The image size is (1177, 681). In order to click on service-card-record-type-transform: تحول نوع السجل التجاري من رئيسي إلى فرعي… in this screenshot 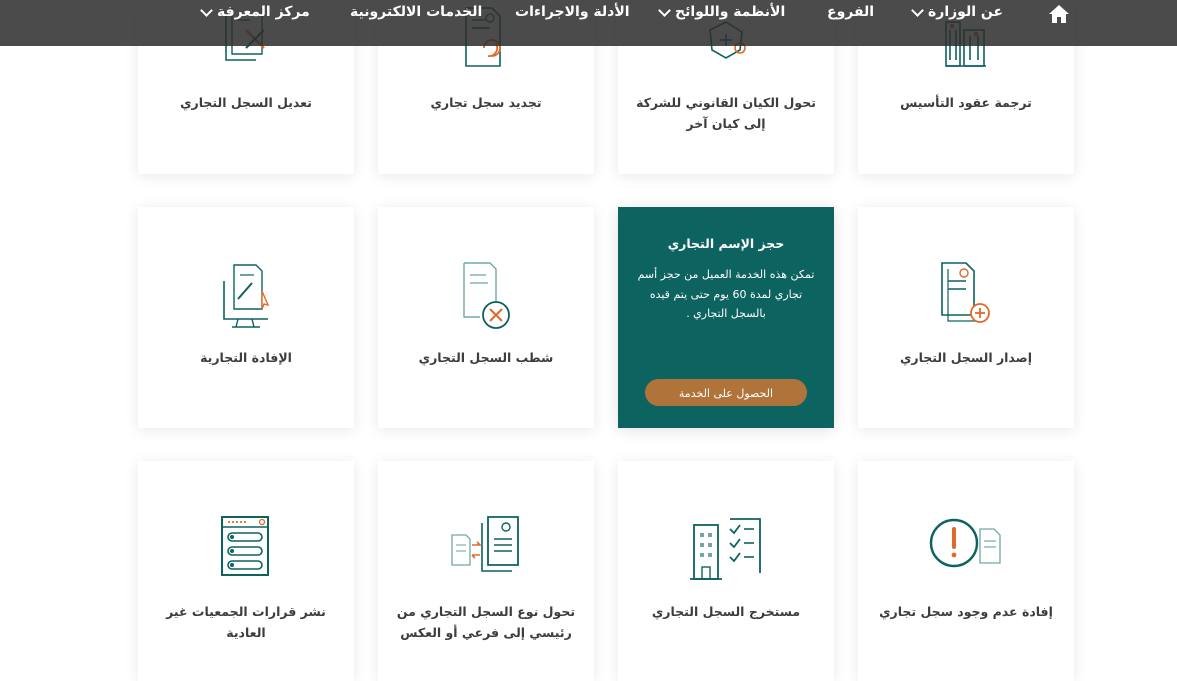, I will do `click(486, 571)`.